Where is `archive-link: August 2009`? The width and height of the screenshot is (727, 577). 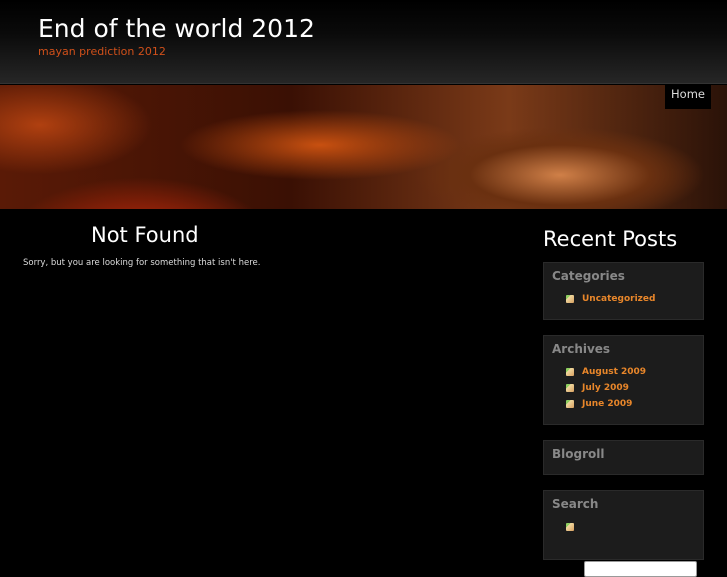
archive-link: August 2009 is located at coordinates (634, 372).